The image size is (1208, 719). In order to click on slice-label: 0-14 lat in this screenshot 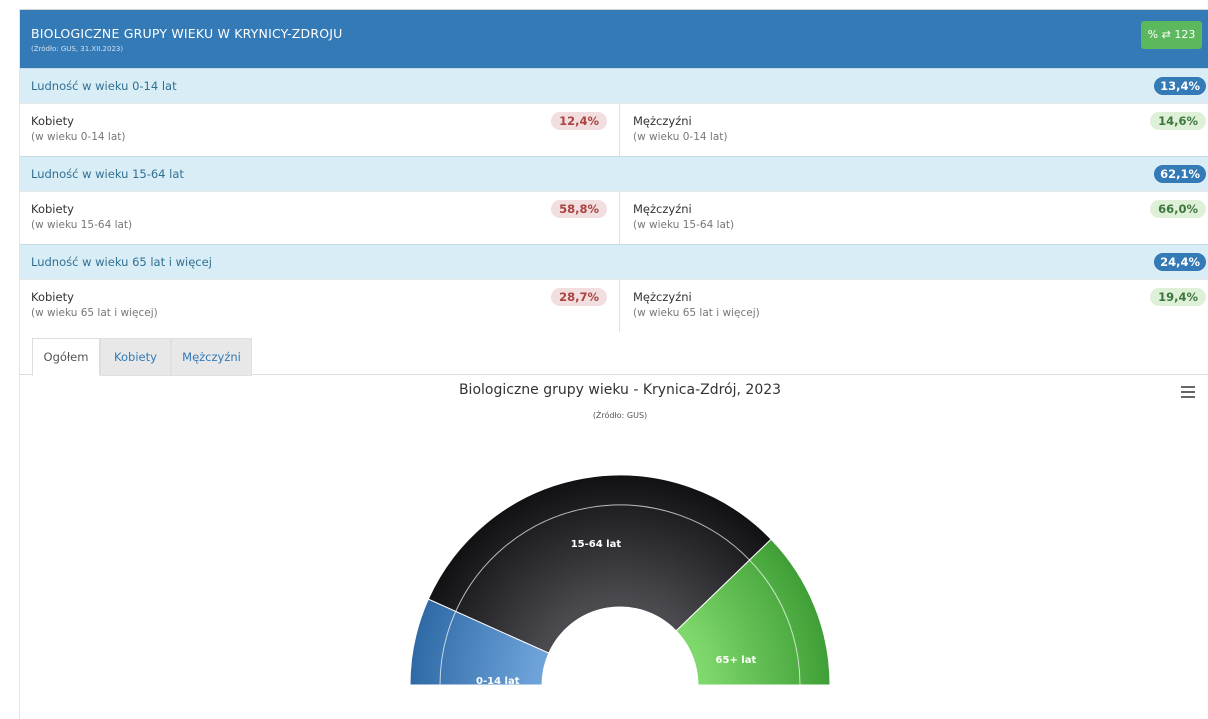, I will do `click(498, 681)`.